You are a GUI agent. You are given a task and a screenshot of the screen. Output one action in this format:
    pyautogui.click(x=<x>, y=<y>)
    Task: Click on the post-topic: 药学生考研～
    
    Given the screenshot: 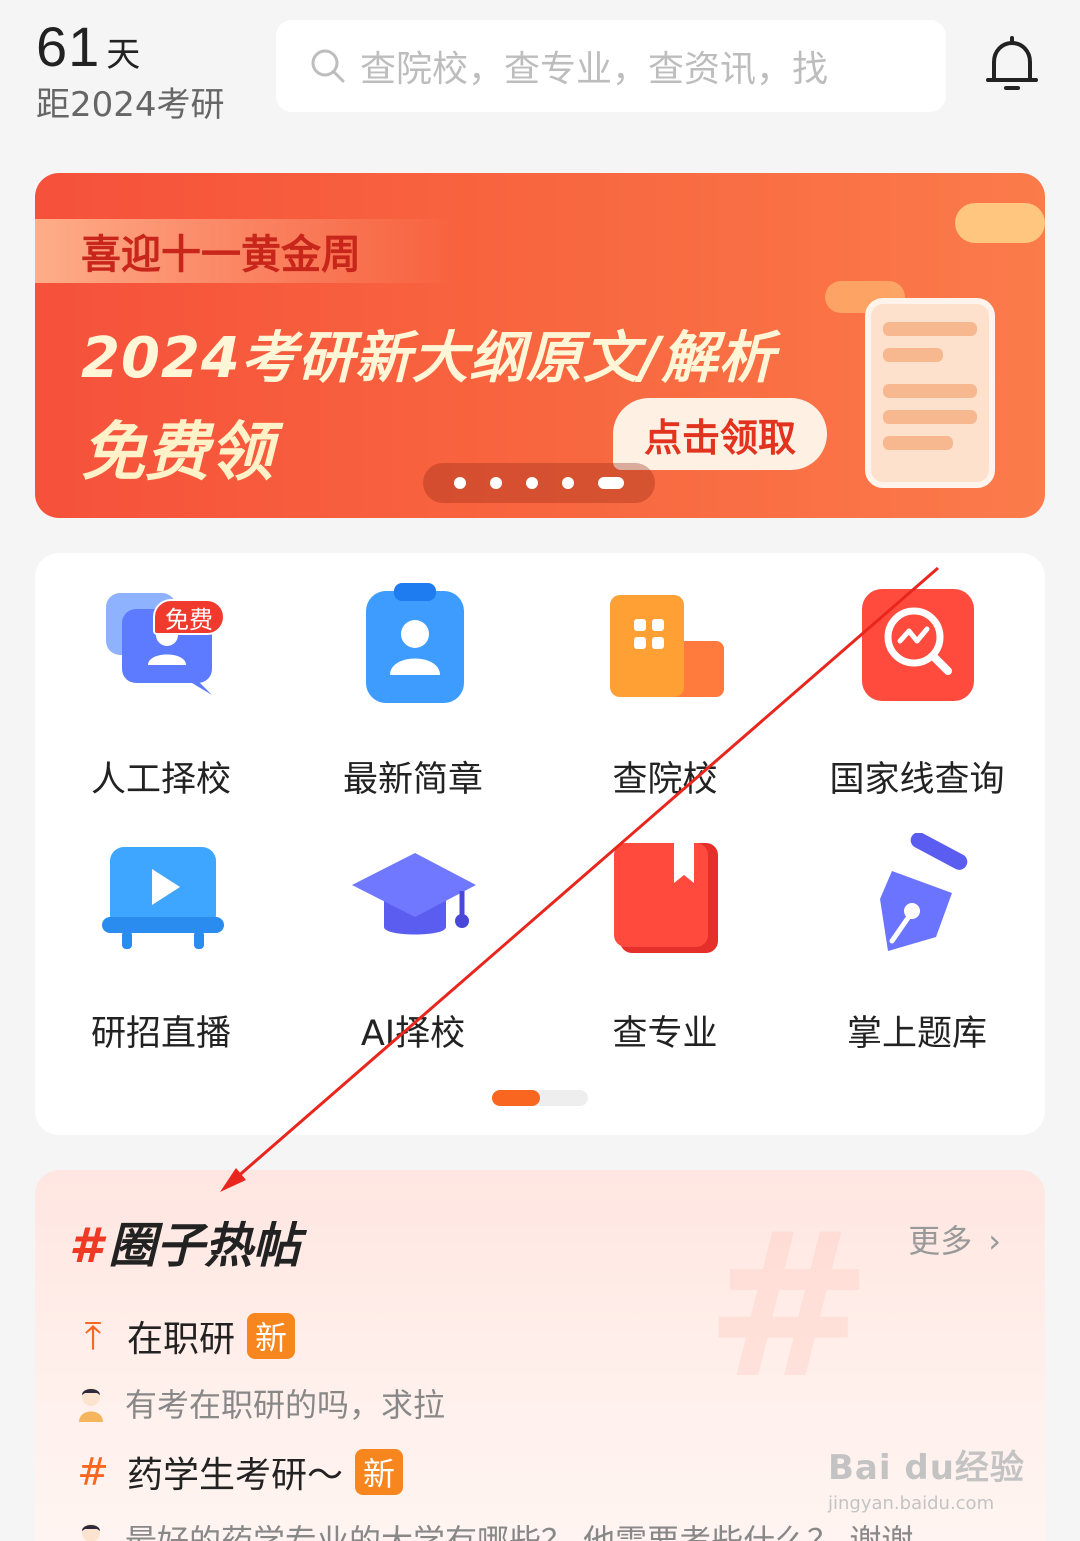 What is the action you would take?
    pyautogui.click(x=235, y=1475)
    